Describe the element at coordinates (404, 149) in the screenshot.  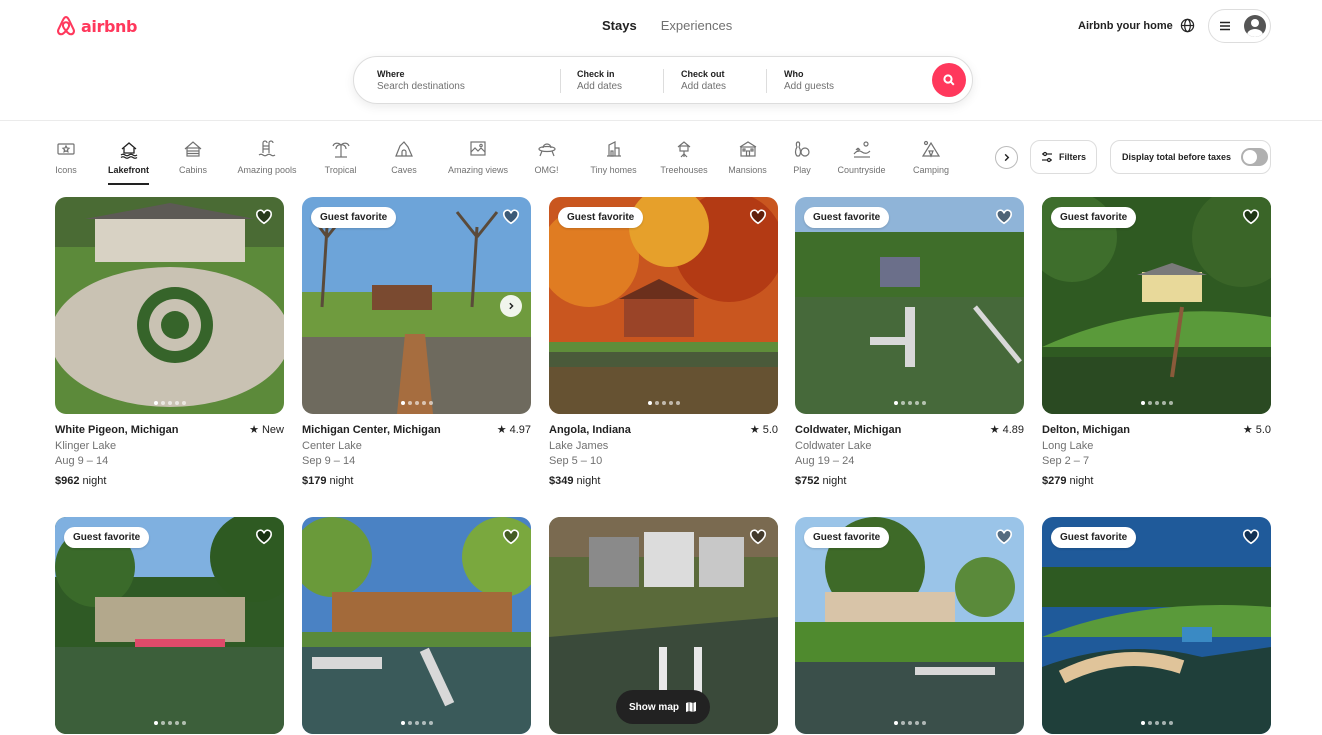
I see `cave-icon` at that location.